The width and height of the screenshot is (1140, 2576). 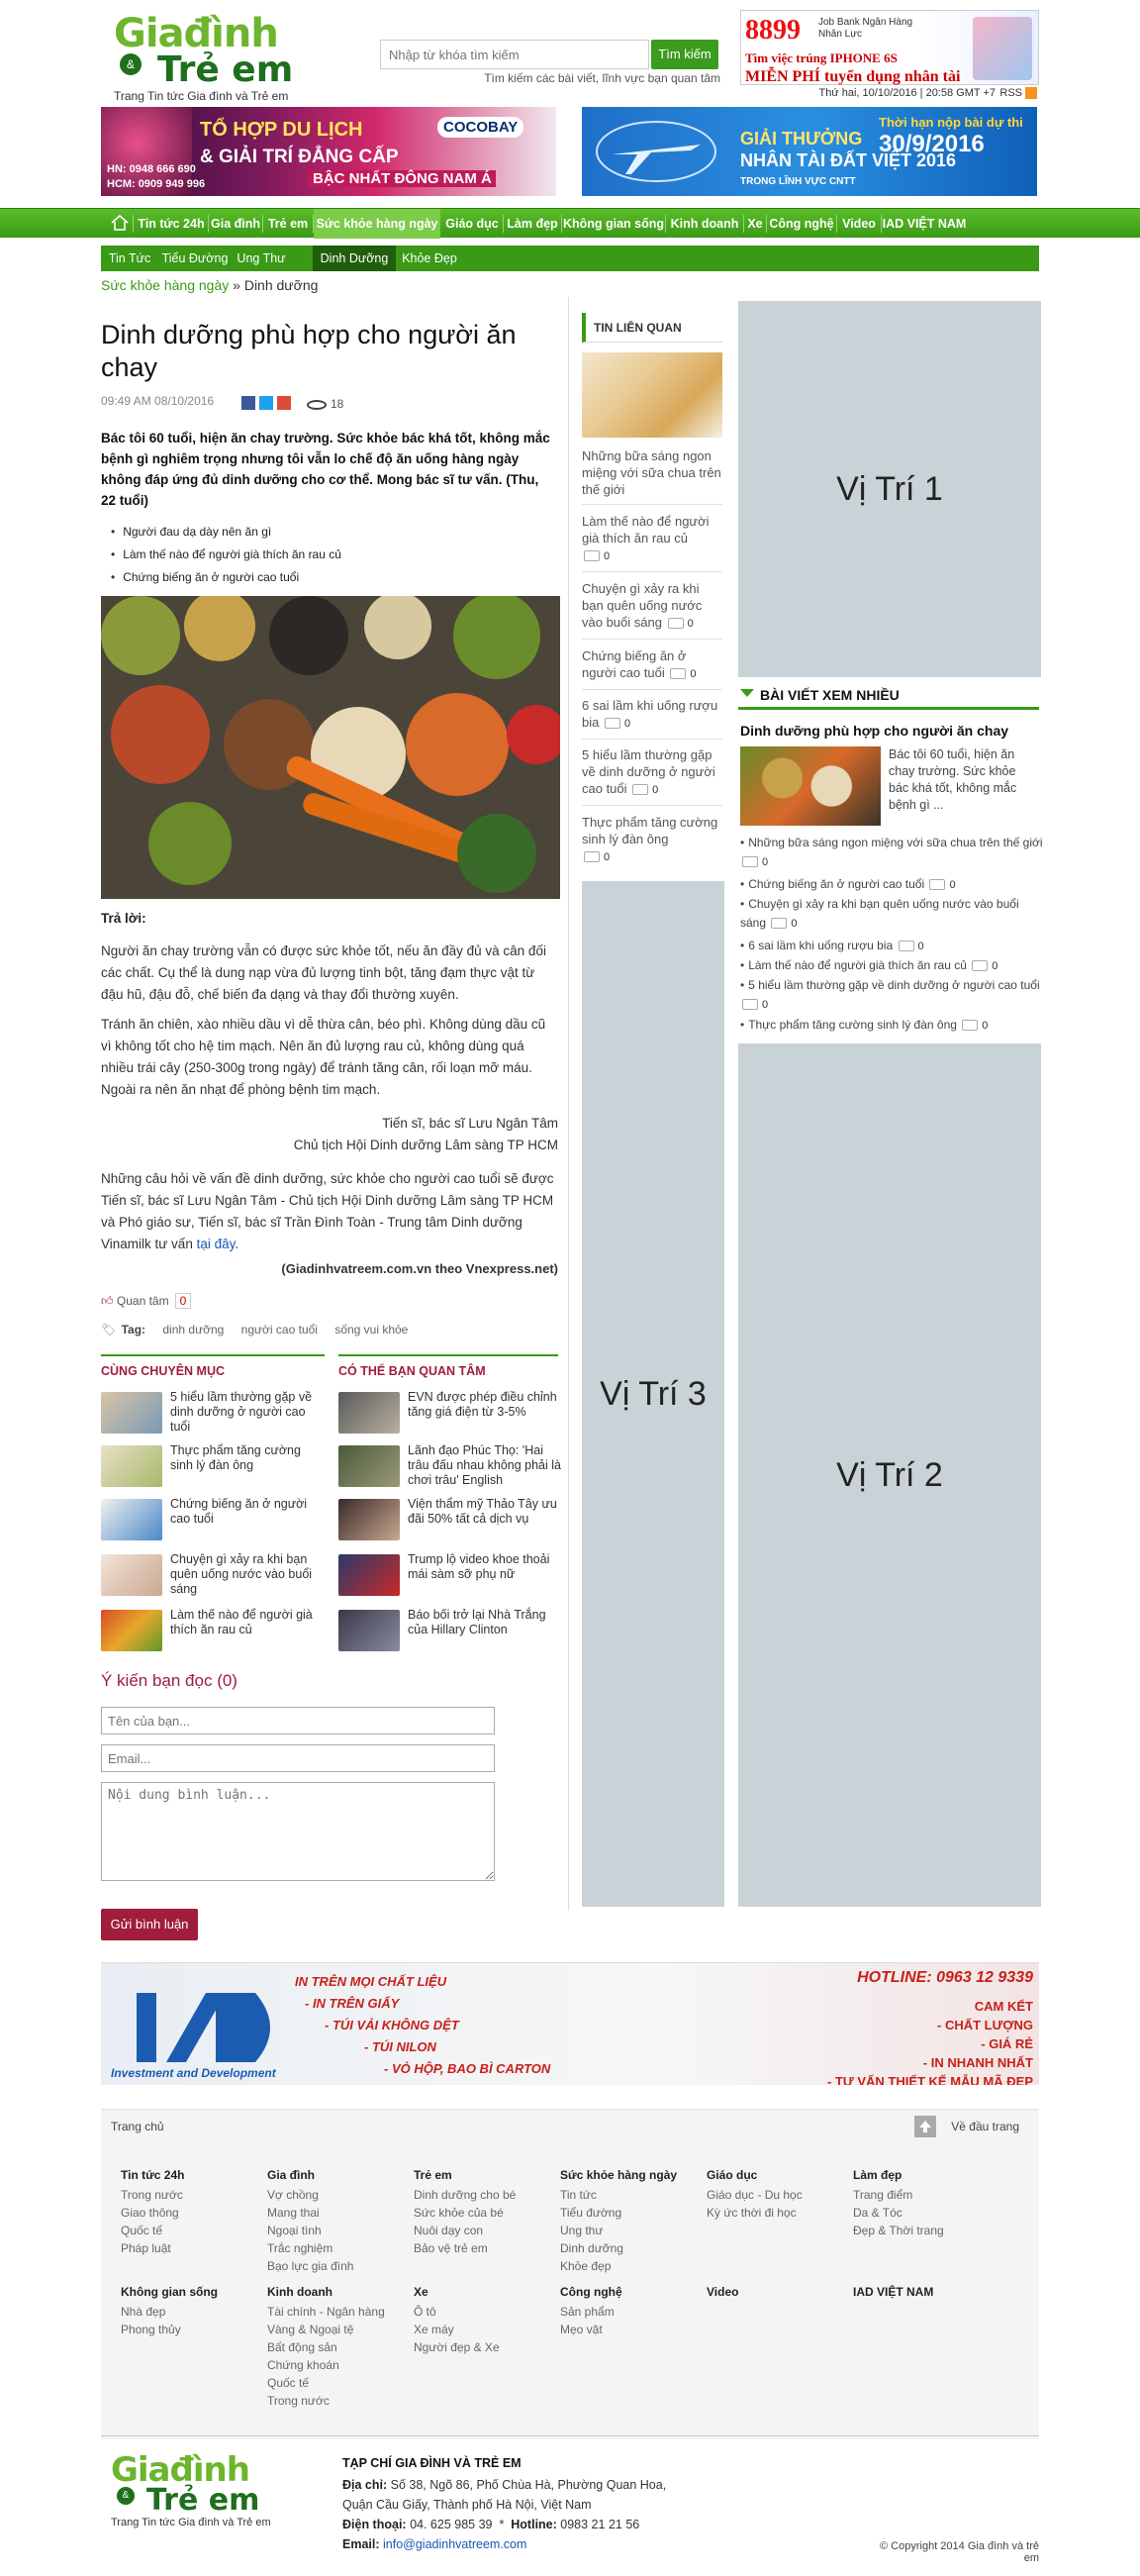 I want to click on footer-link: Dinh dưỡng, so click(x=619, y=2248).